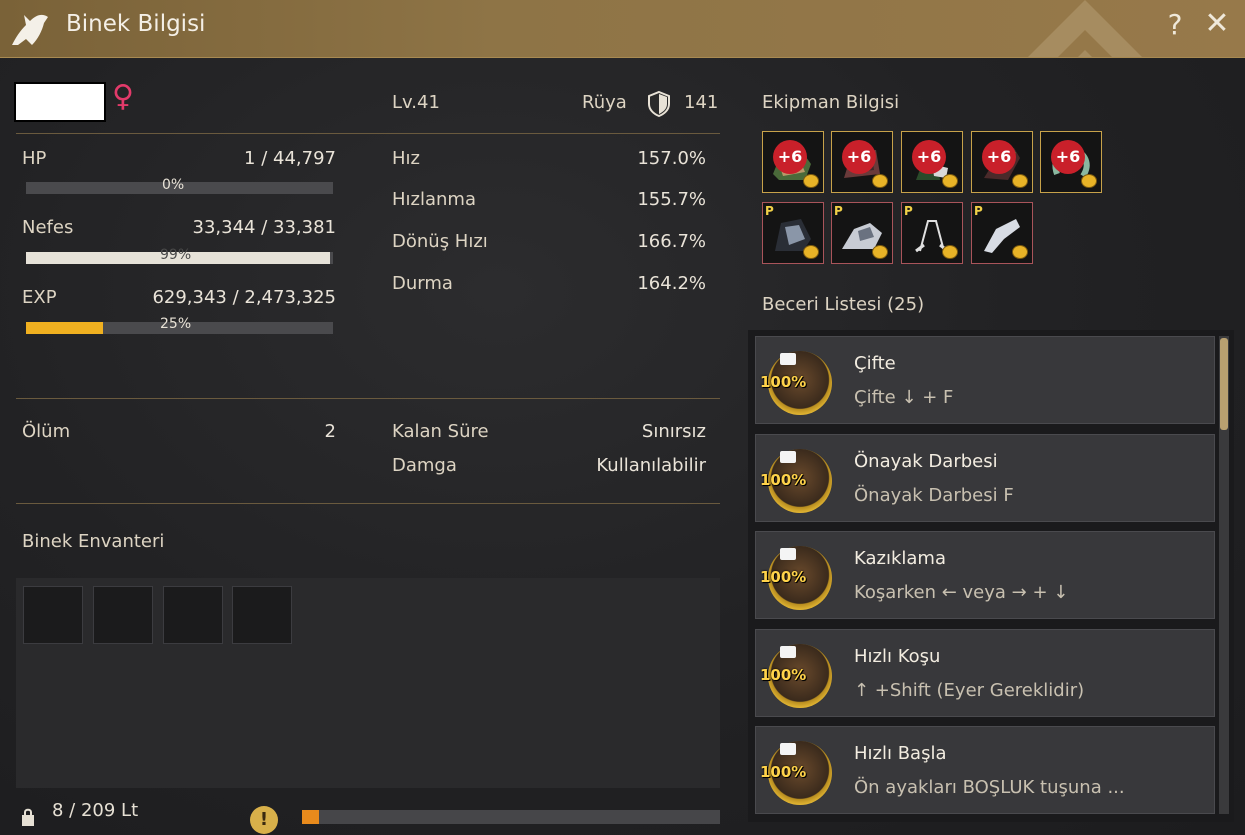 The image size is (1245, 835). What do you see at coordinates (862, 233) in the screenshot?
I see `outfit-saddle-icon: P` at bounding box center [862, 233].